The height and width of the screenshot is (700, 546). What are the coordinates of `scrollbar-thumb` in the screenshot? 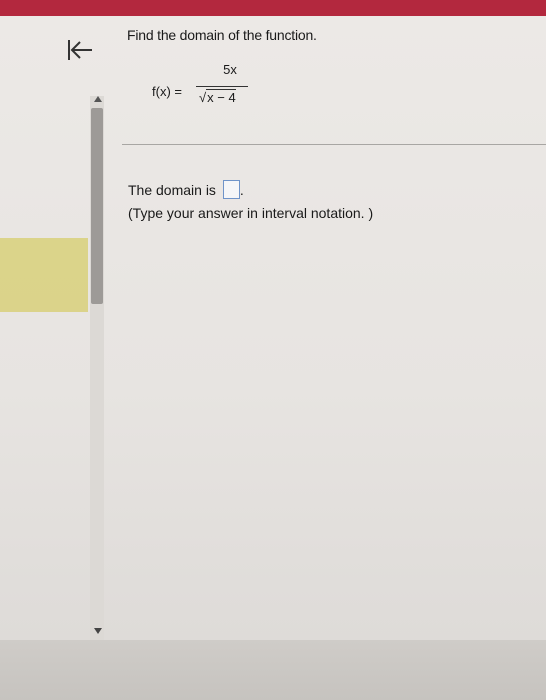 It's located at (97, 206).